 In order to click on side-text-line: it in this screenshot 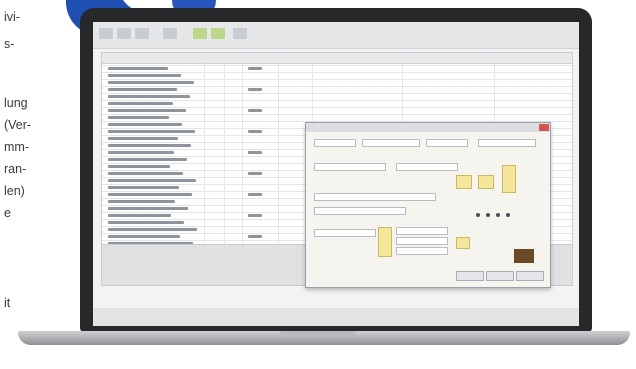, I will do `click(7, 303)`.